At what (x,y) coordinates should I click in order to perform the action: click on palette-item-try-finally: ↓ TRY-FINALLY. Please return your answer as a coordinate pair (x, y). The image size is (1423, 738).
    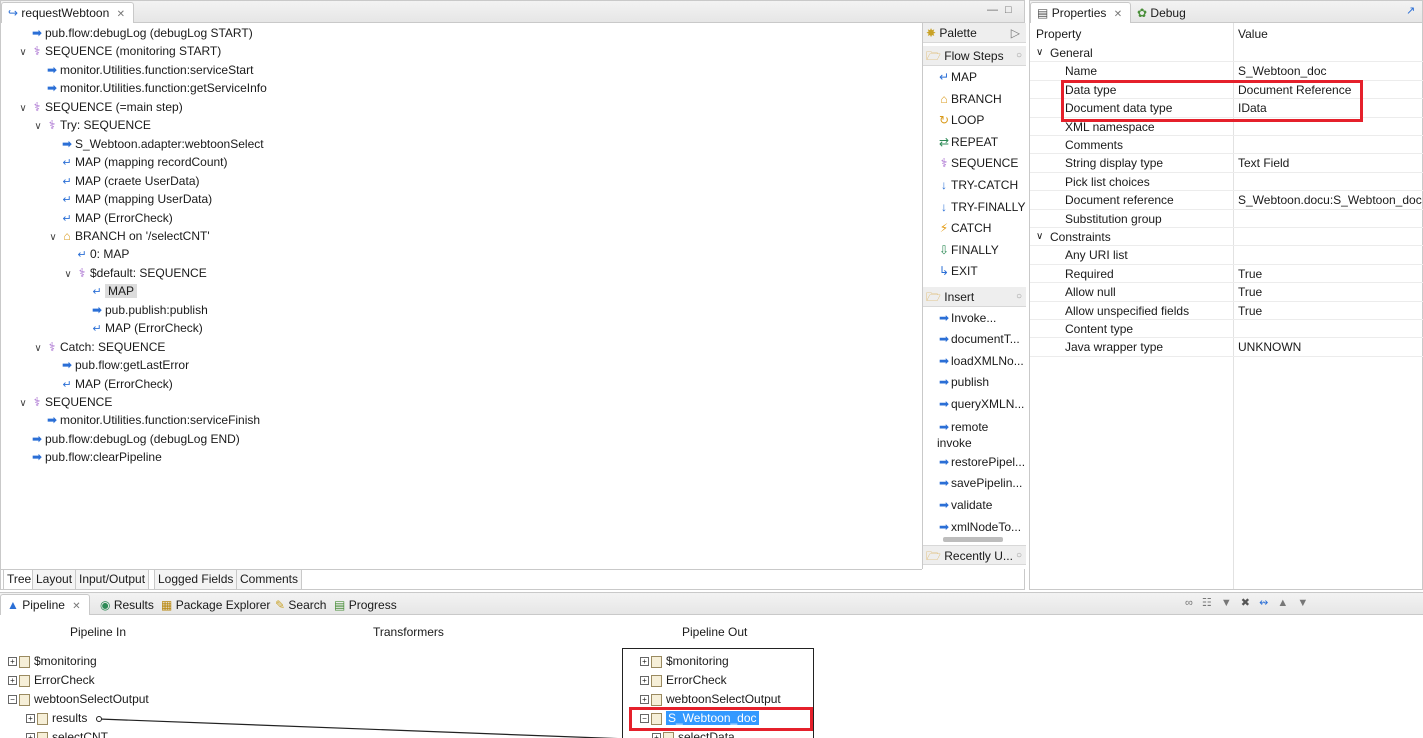
    Looking at the image, I should click on (981, 207).